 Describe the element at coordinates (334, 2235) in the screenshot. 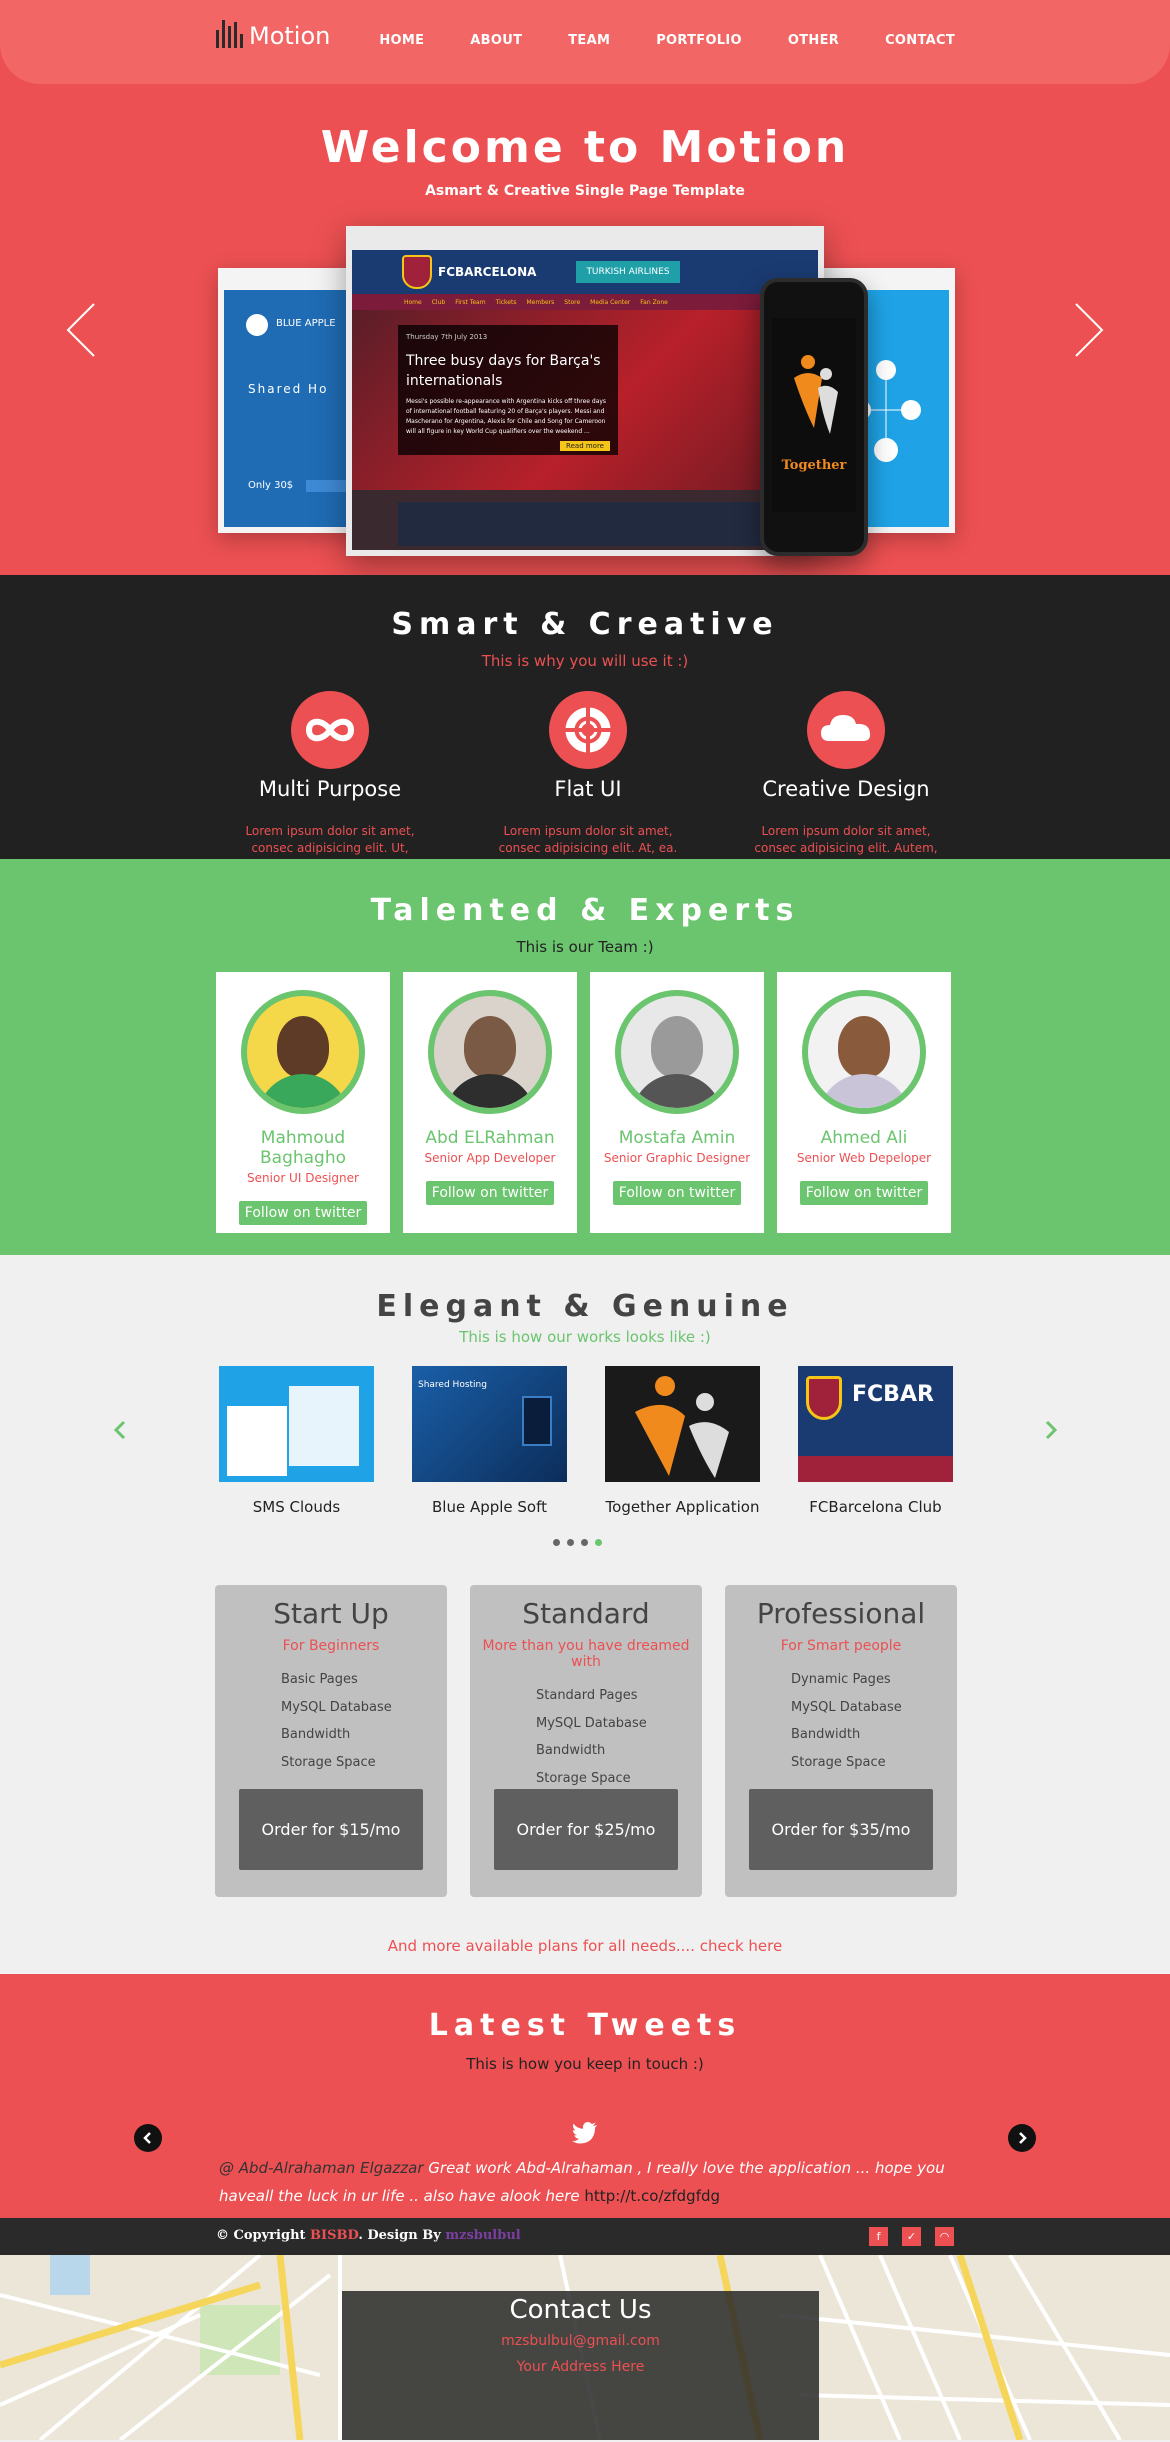

I see `copyright-brand: BISBD` at that location.